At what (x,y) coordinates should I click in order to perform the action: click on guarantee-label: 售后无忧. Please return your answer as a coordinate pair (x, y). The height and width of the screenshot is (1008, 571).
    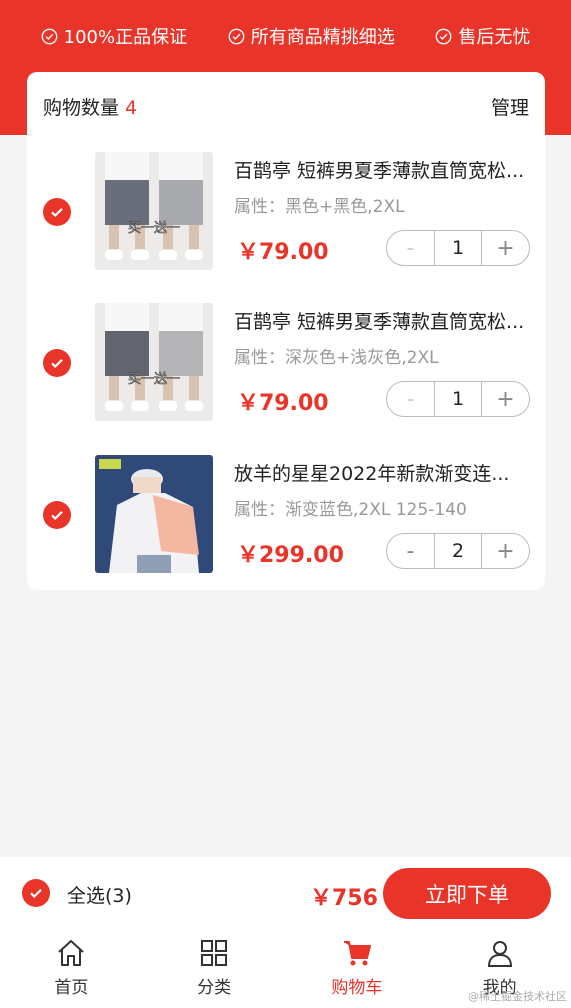
    Looking at the image, I should click on (494, 37).